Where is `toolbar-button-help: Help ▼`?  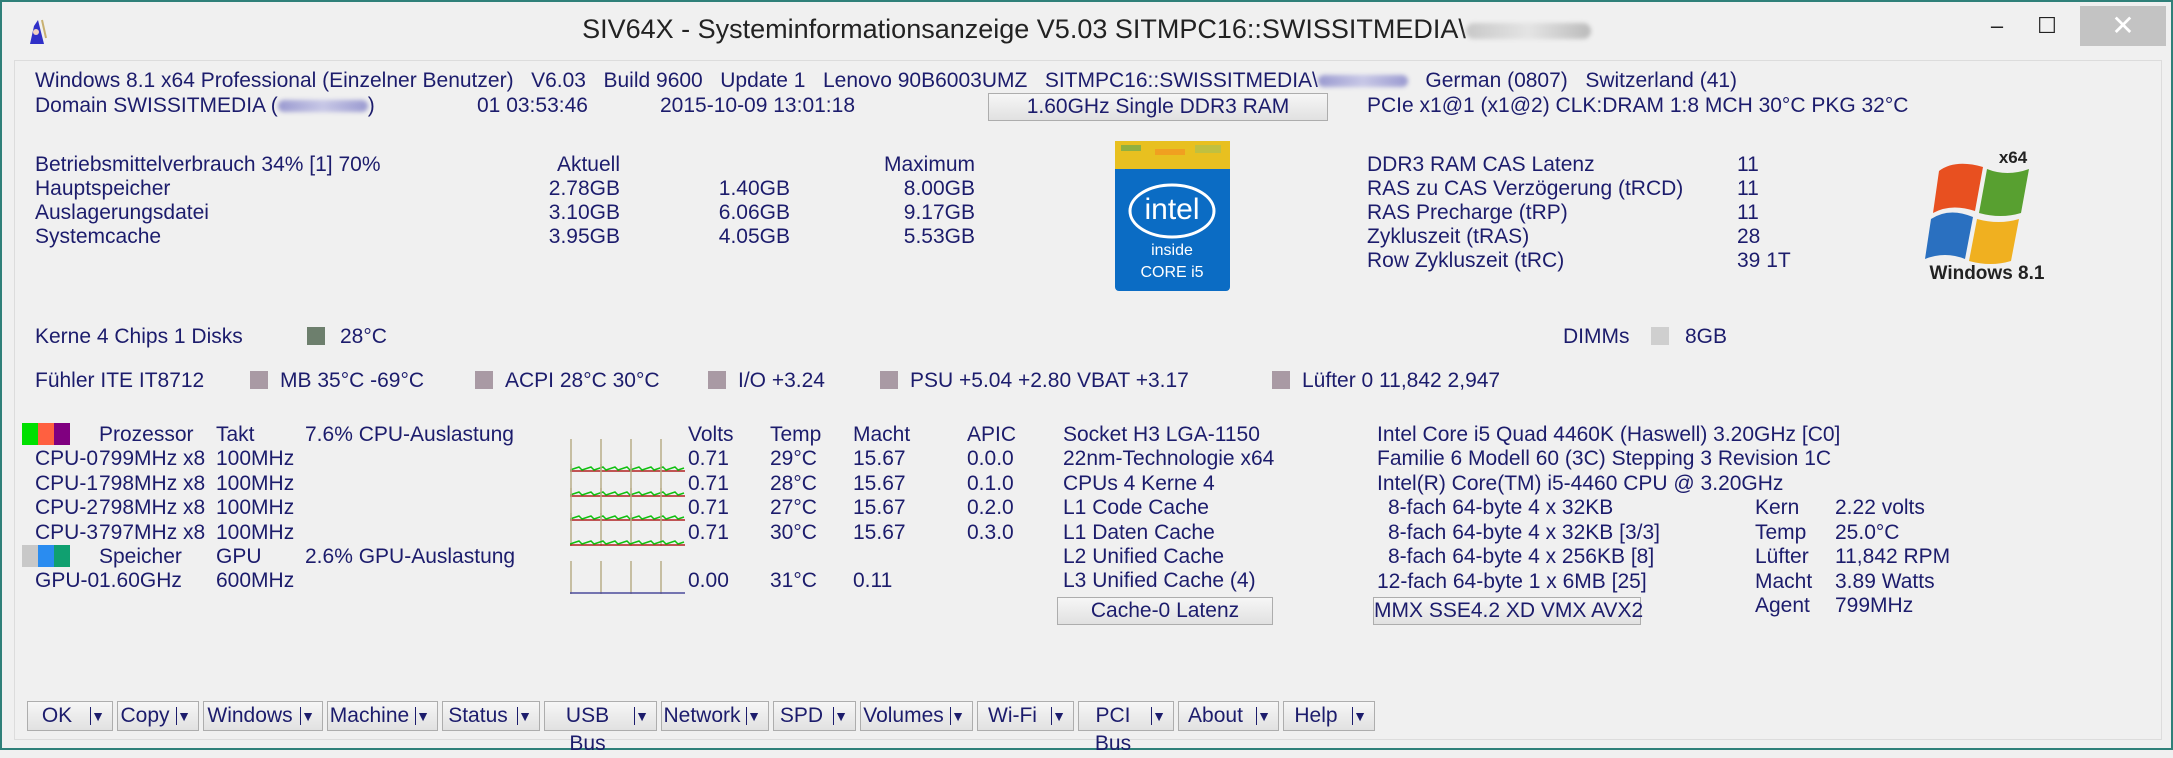 toolbar-button-help: Help ▼ is located at coordinates (1329, 716).